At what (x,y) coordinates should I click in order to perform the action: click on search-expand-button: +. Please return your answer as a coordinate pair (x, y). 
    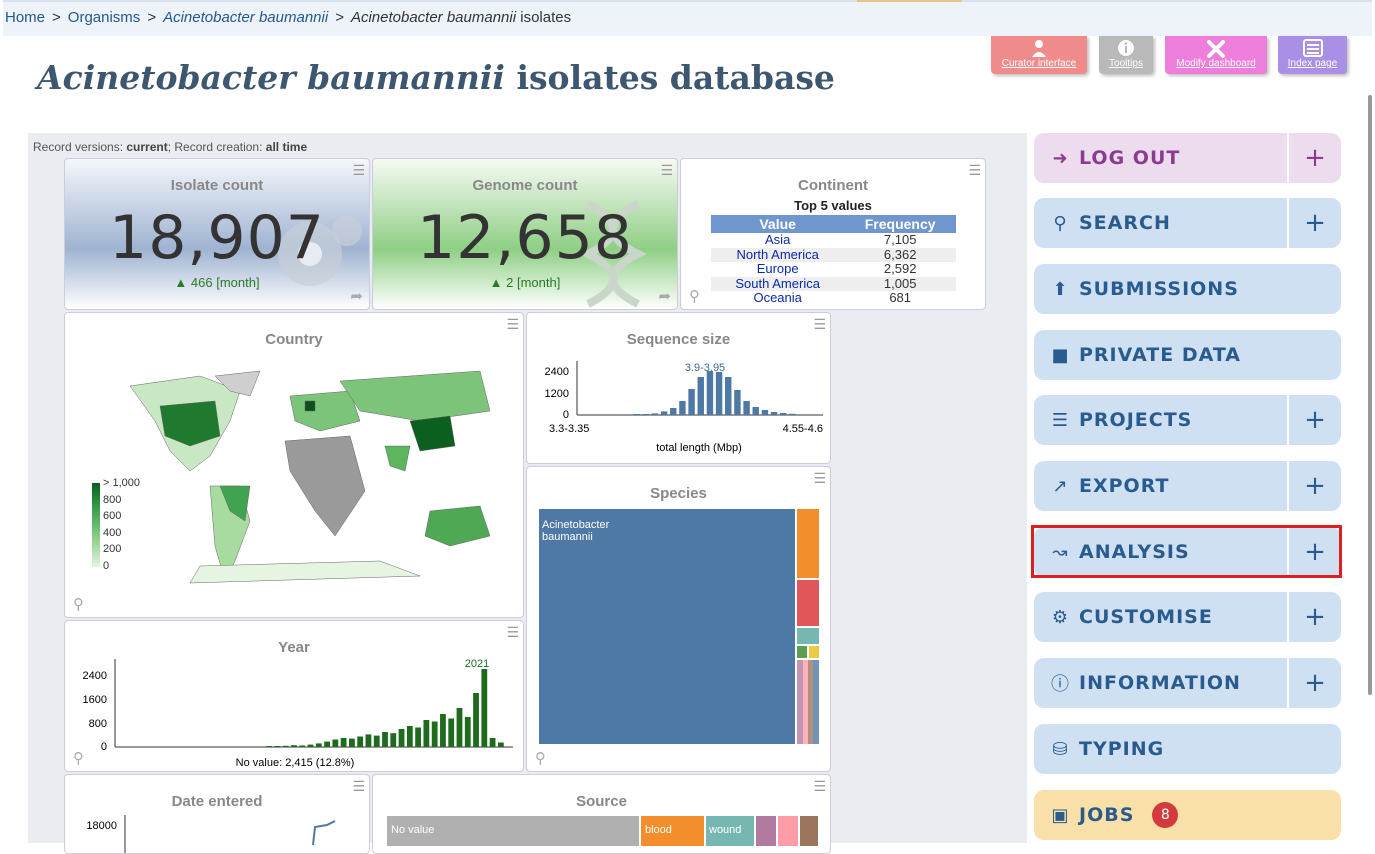
    Looking at the image, I should click on (1314, 223).